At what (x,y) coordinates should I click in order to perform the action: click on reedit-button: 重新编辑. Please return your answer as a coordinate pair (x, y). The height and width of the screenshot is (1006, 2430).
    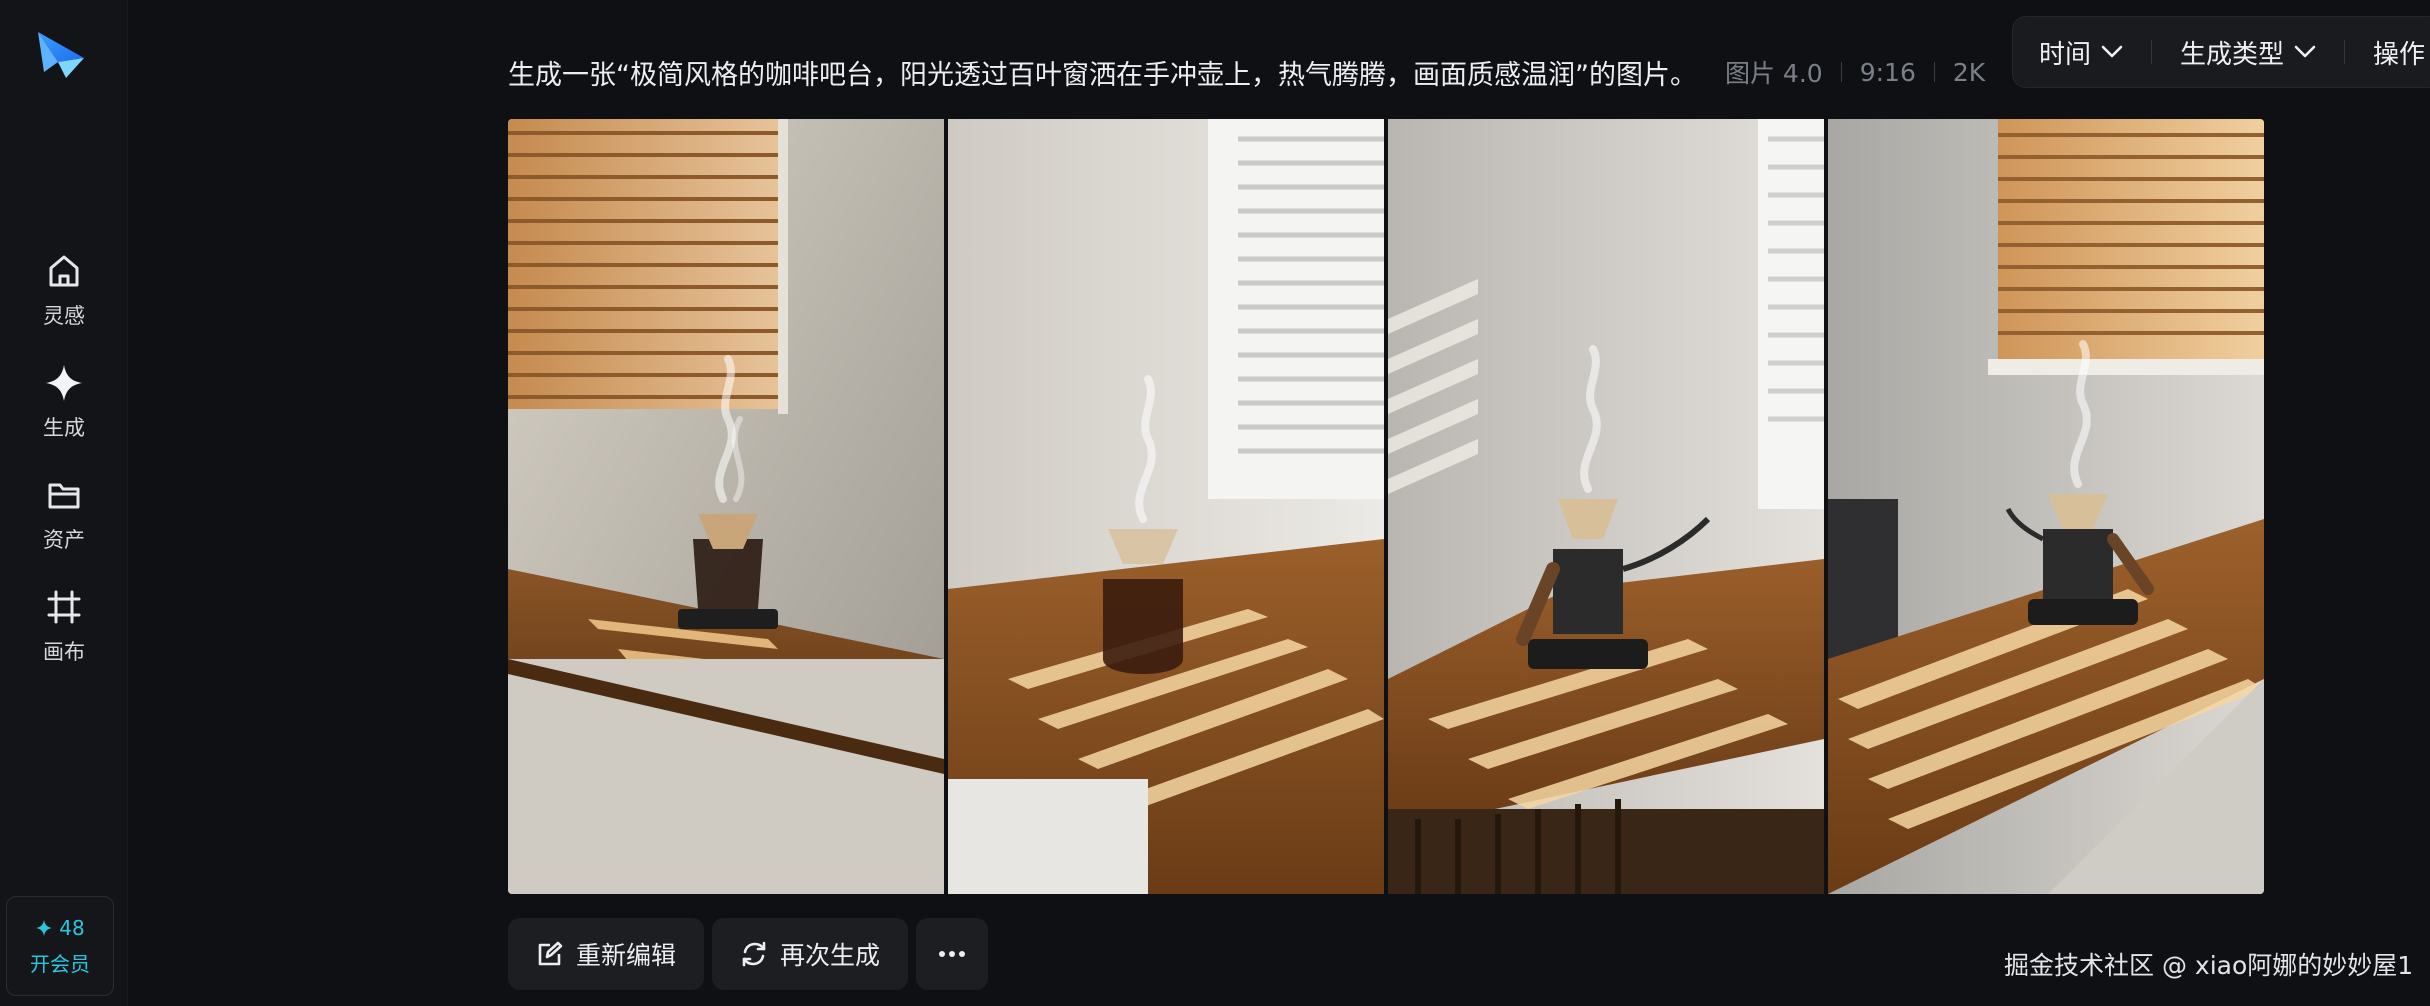
    Looking at the image, I should click on (606, 954).